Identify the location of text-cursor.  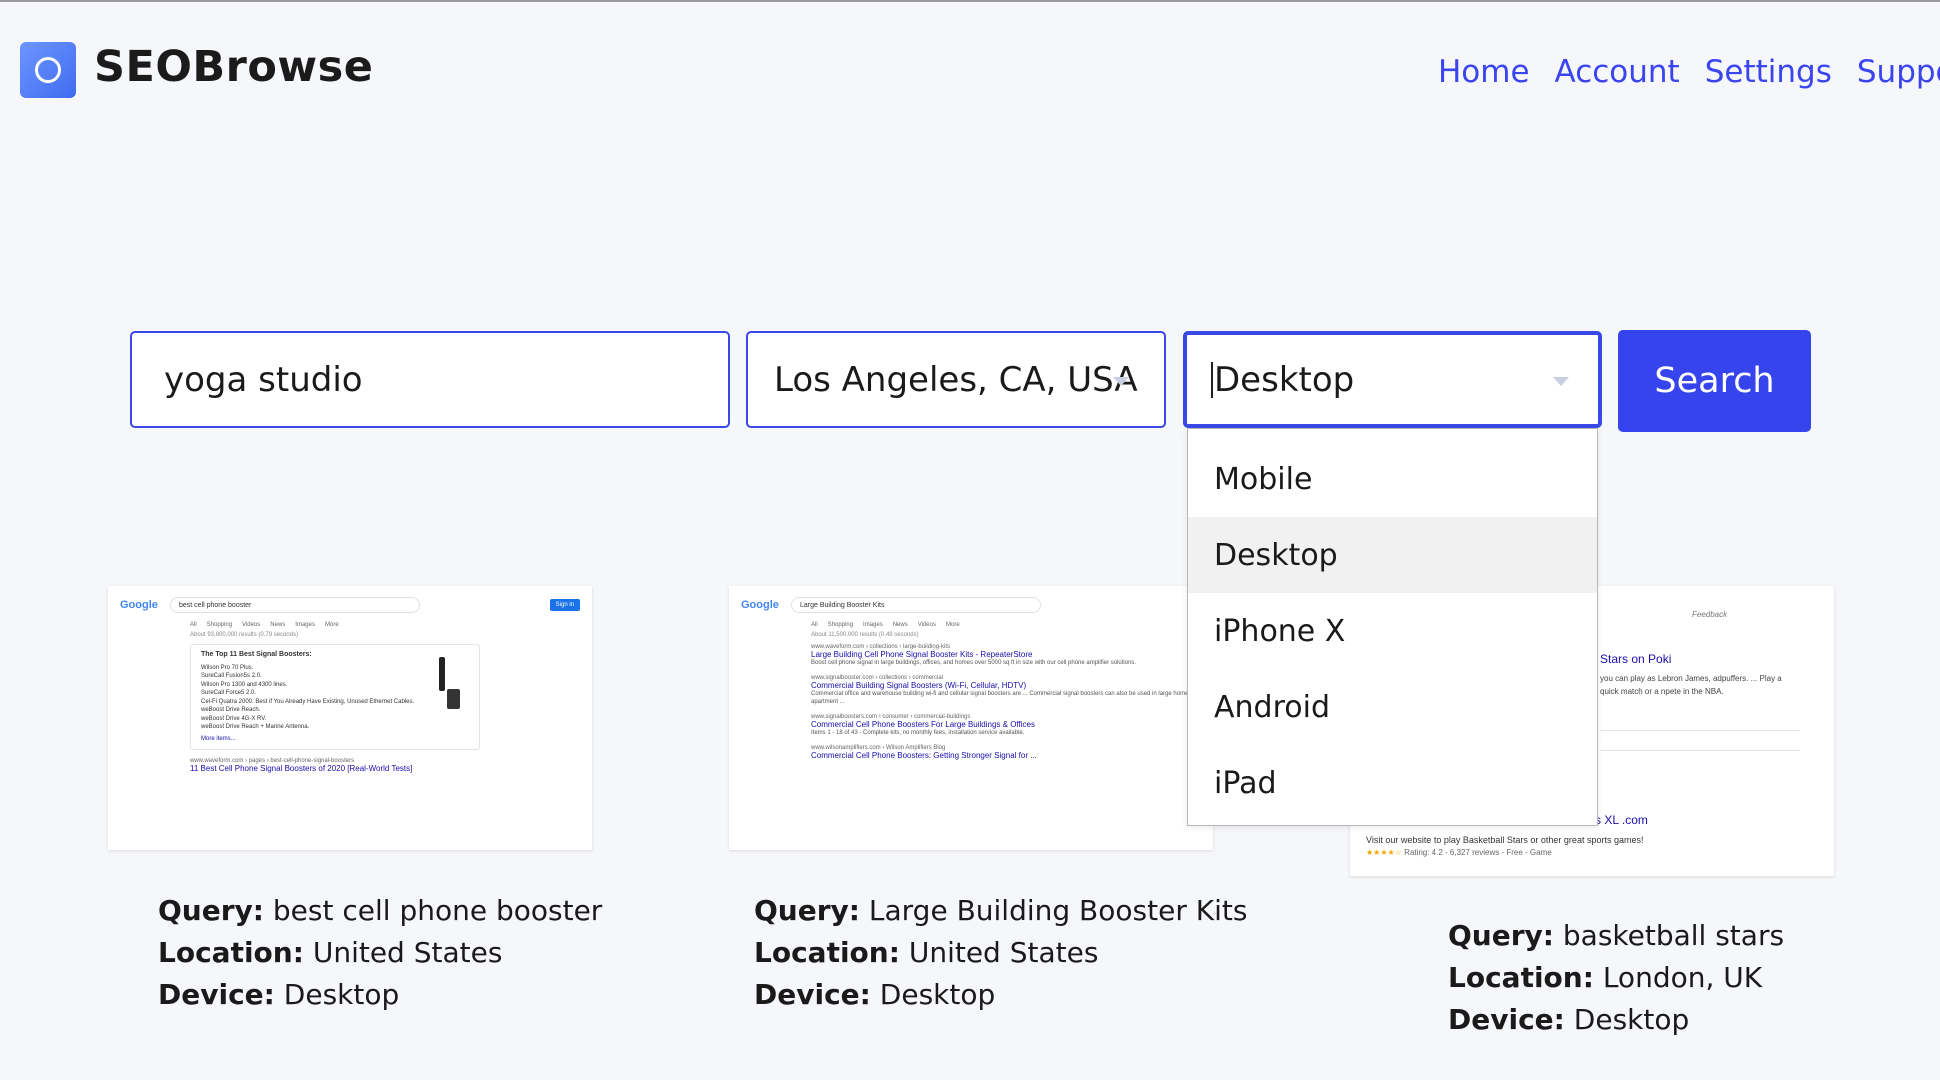
(1212, 379).